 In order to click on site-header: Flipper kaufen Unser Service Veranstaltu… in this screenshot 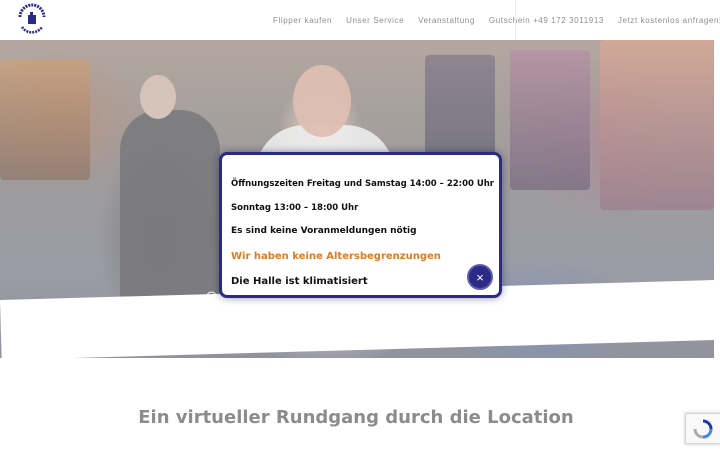, I will do `click(360, 20)`.